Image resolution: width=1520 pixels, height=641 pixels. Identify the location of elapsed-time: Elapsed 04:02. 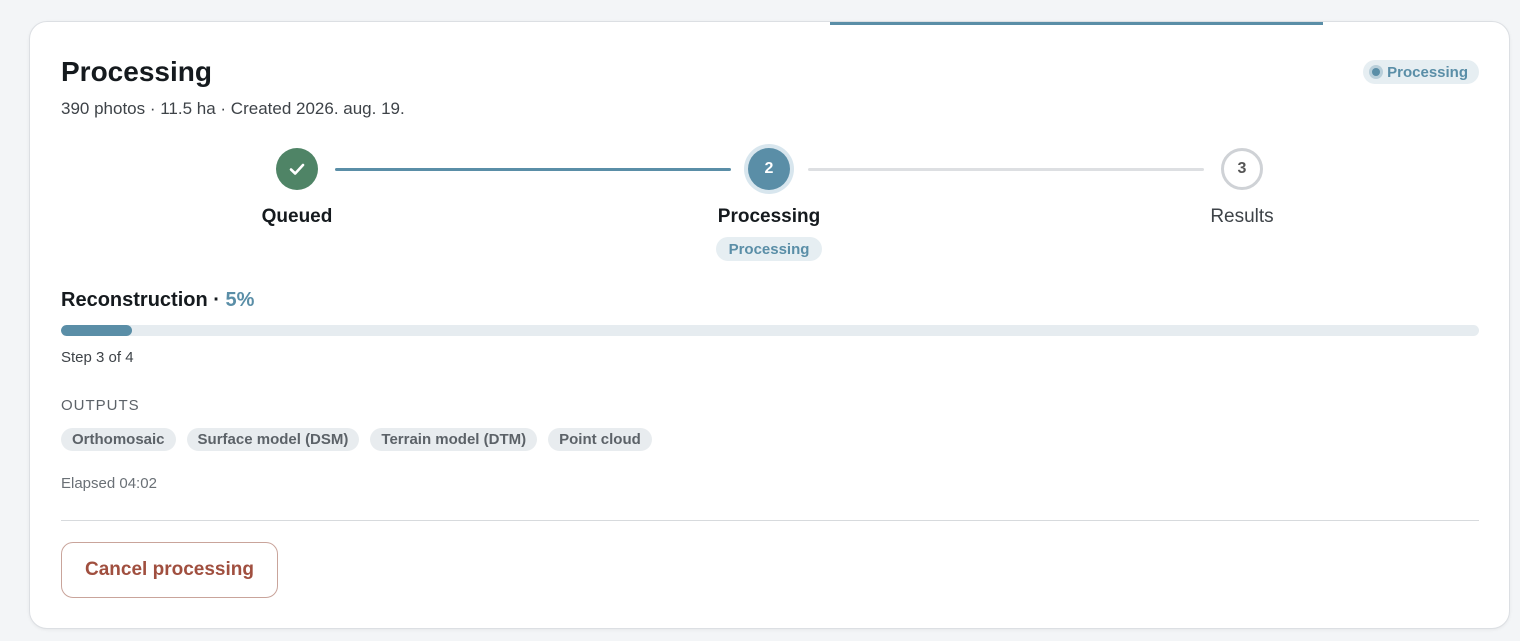
(109, 483).